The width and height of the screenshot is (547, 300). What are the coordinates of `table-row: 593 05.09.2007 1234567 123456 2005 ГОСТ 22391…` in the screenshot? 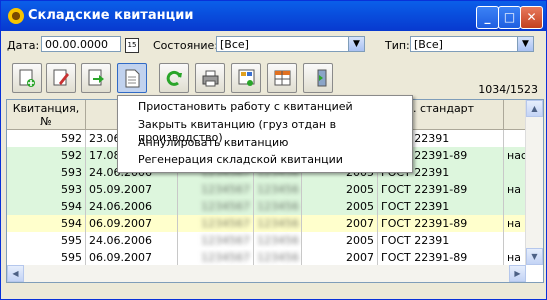 It's located at (266, 189).